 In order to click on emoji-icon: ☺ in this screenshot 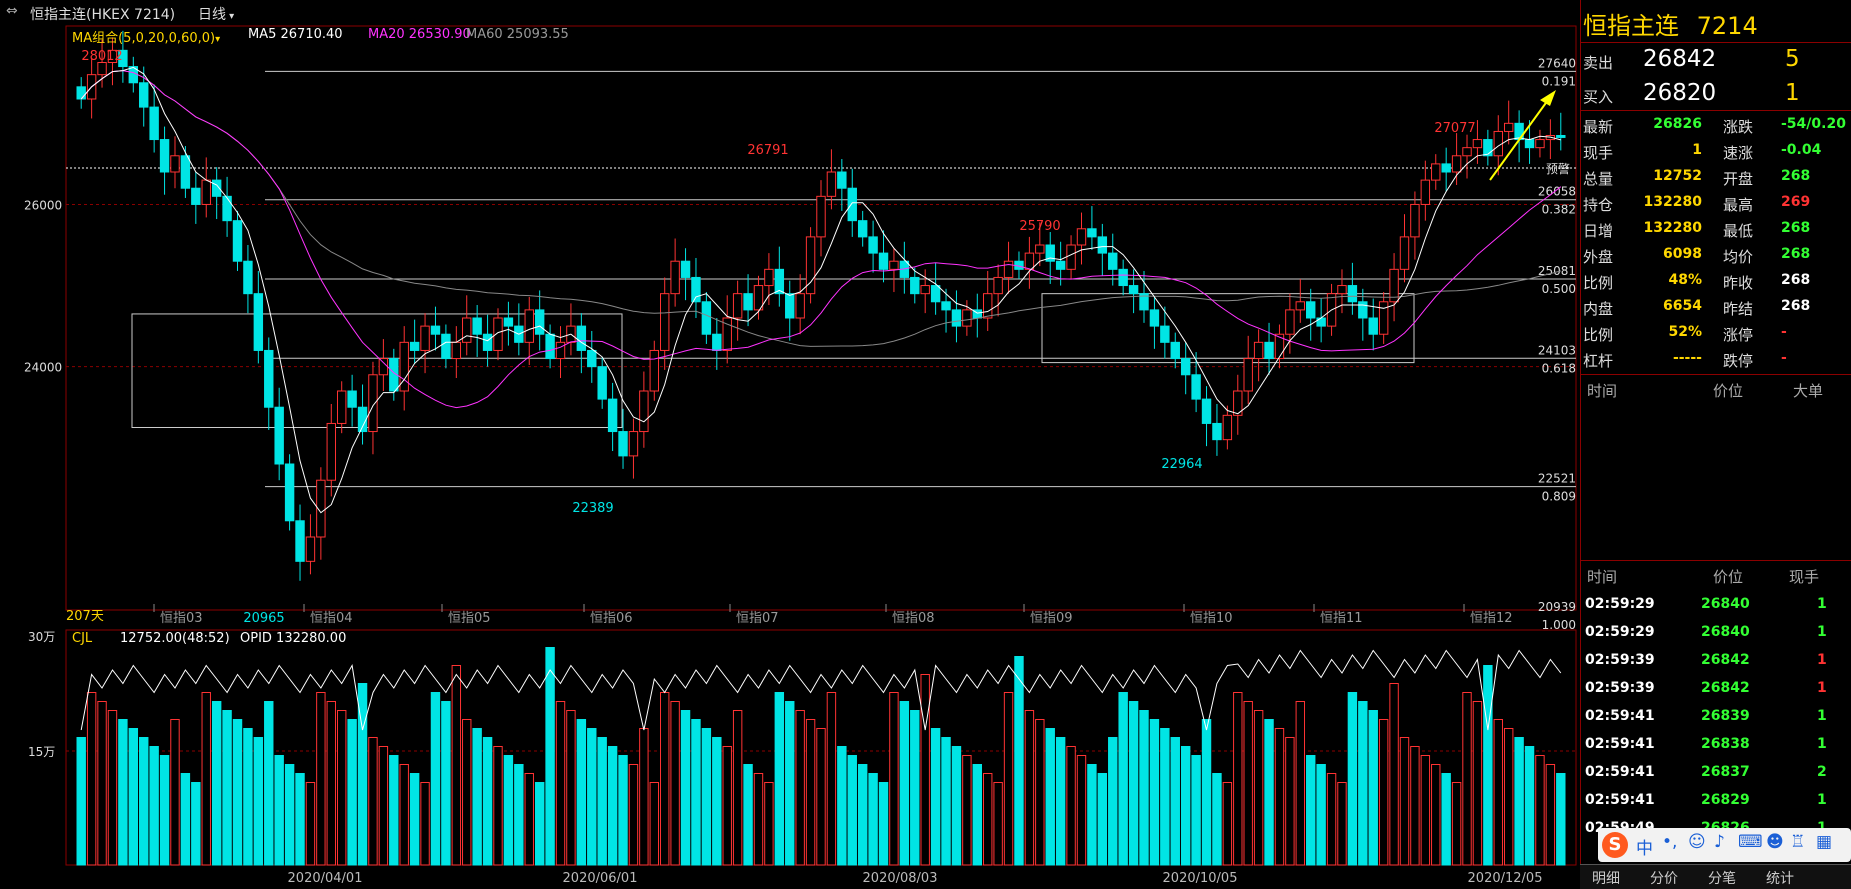, I will do `click(1697, 842)`.